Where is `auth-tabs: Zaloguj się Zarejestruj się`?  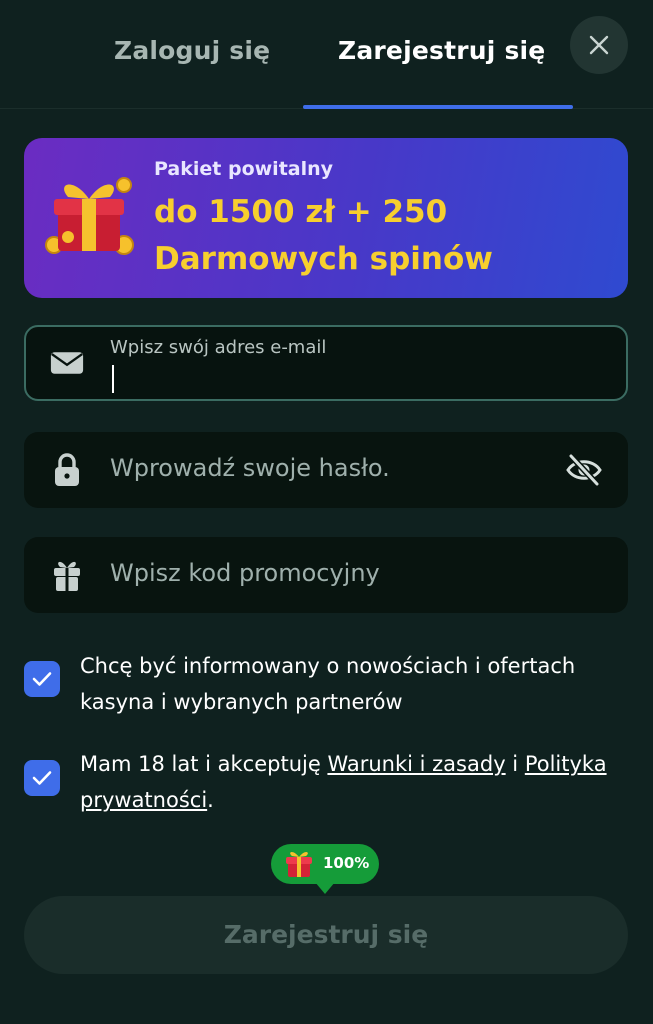 auth-tabs: Zaloguj się Zarejestruj się is located at coordinates (326, 54).